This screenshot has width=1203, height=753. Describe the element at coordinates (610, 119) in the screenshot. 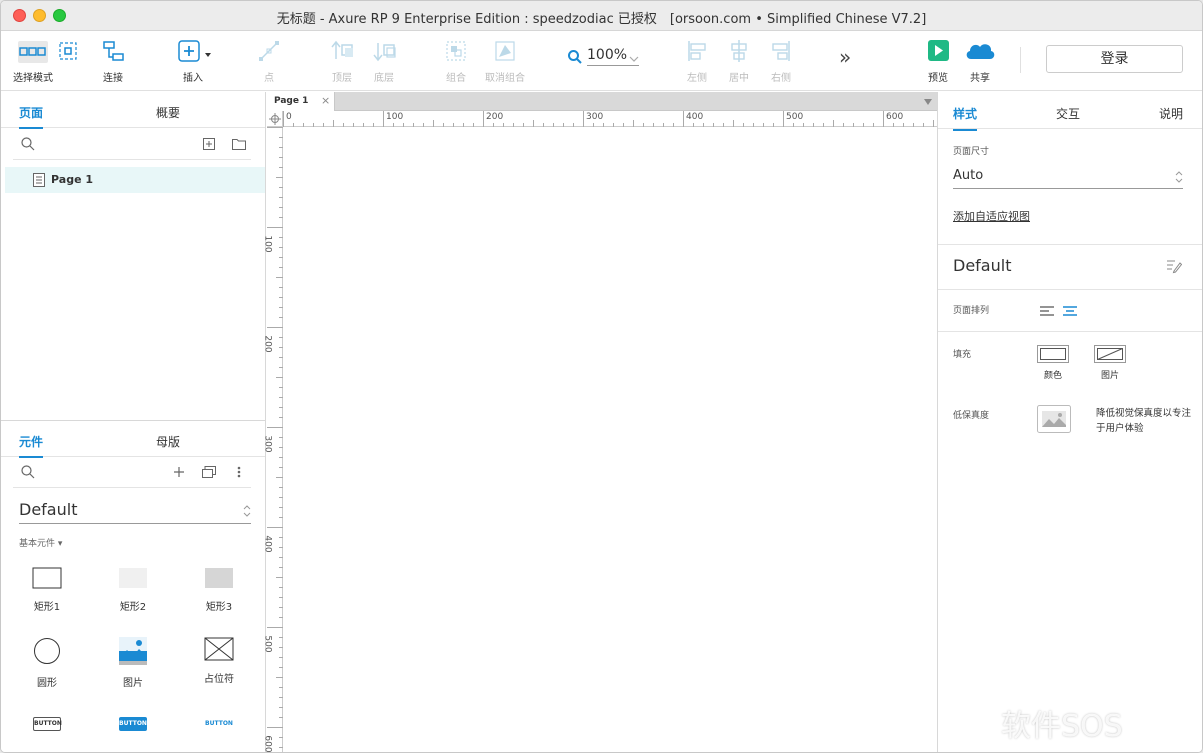

I see `horizontal-ruler: 0 100 200 300 400 500 600` at that location.